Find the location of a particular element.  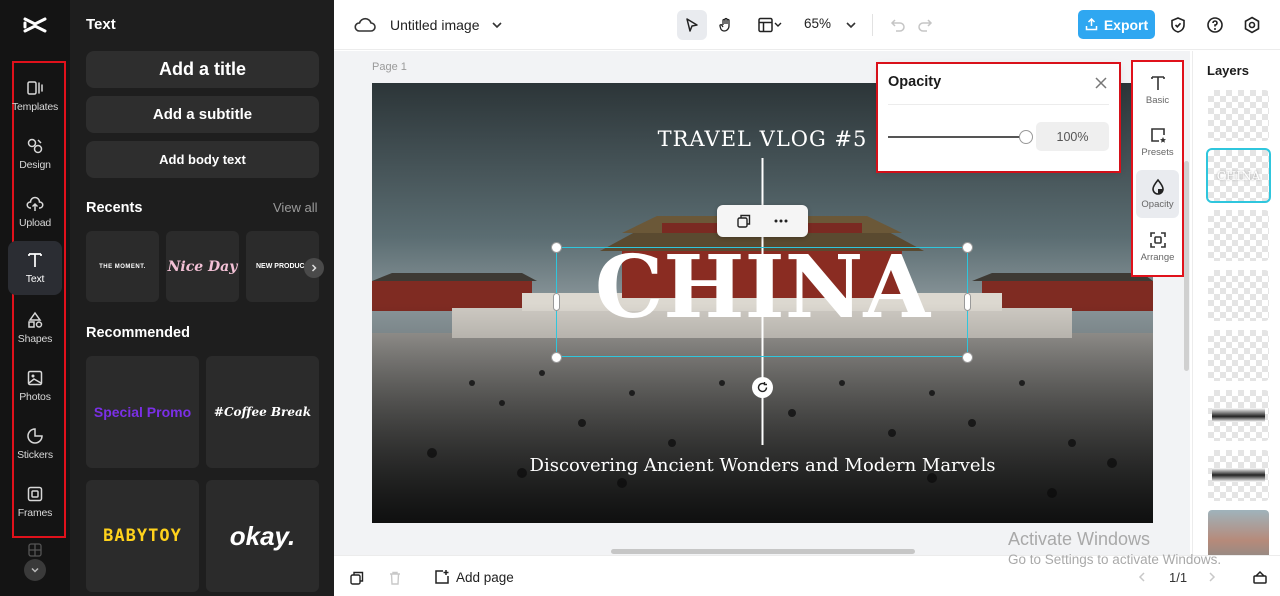

recent-text-style: THE MOMENT. is located at coordinates (122, 266).